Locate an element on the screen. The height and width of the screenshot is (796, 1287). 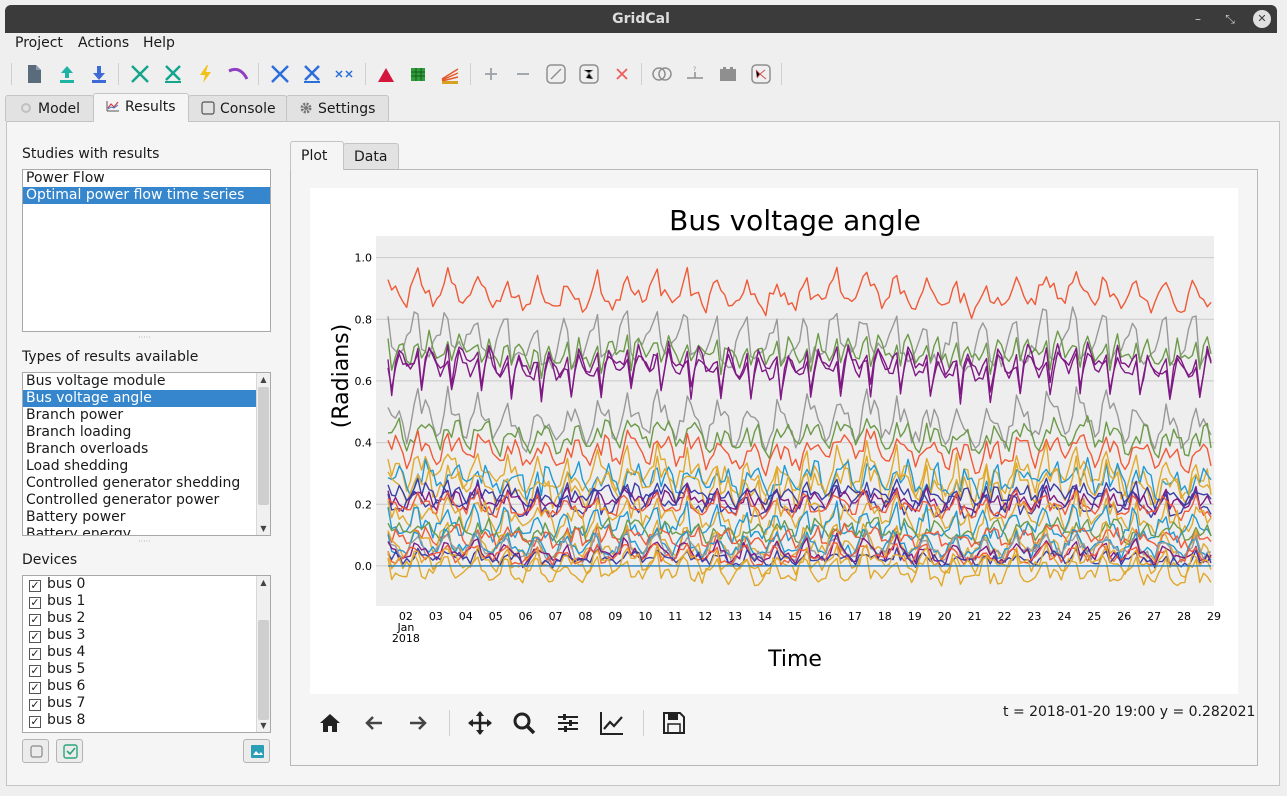
clustering-icon is located at coordinates (345, 74).